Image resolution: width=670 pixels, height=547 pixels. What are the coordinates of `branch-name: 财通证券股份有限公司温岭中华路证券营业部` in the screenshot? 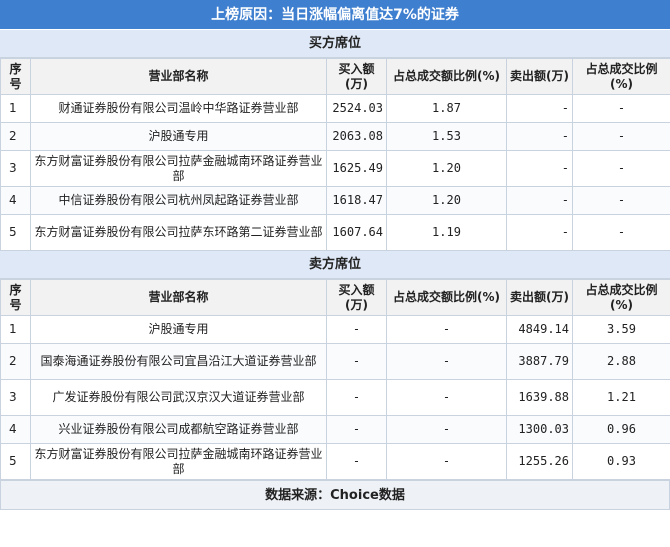 It's located at (178, 108).